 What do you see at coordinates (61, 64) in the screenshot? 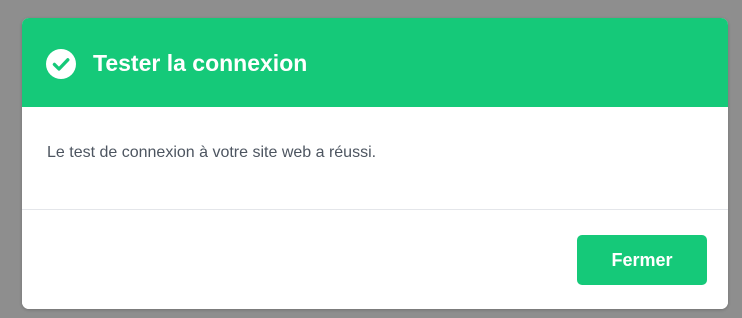
I see `check-circle-icon` at bounding box center [61, 64].